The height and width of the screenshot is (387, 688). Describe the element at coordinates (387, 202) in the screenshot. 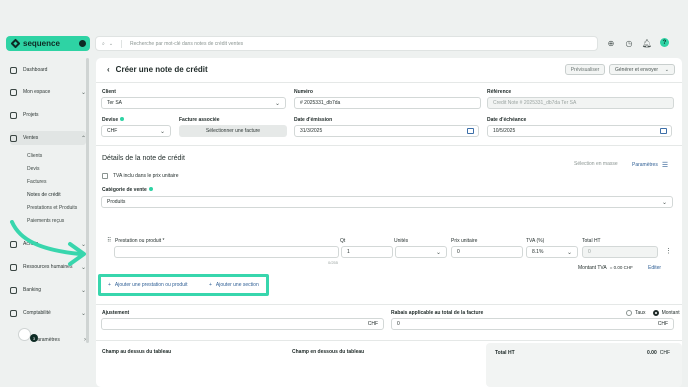

I see `categorie-select: Produits ⌄` at that location.